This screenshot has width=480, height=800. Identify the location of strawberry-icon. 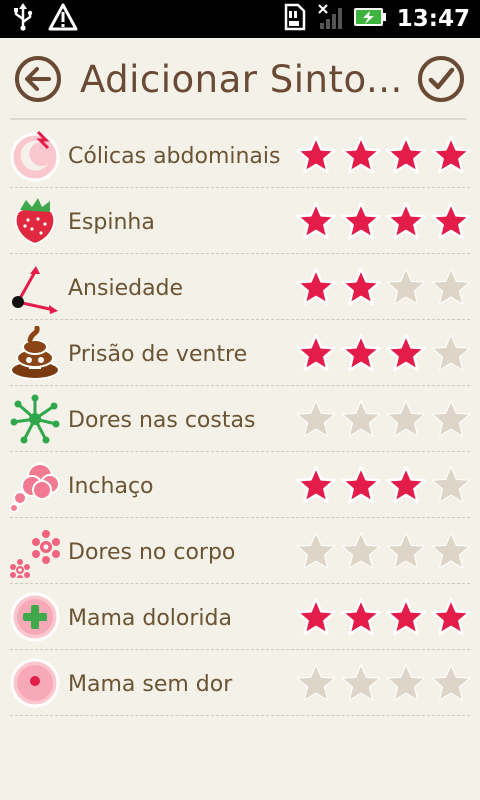
(35, 221).